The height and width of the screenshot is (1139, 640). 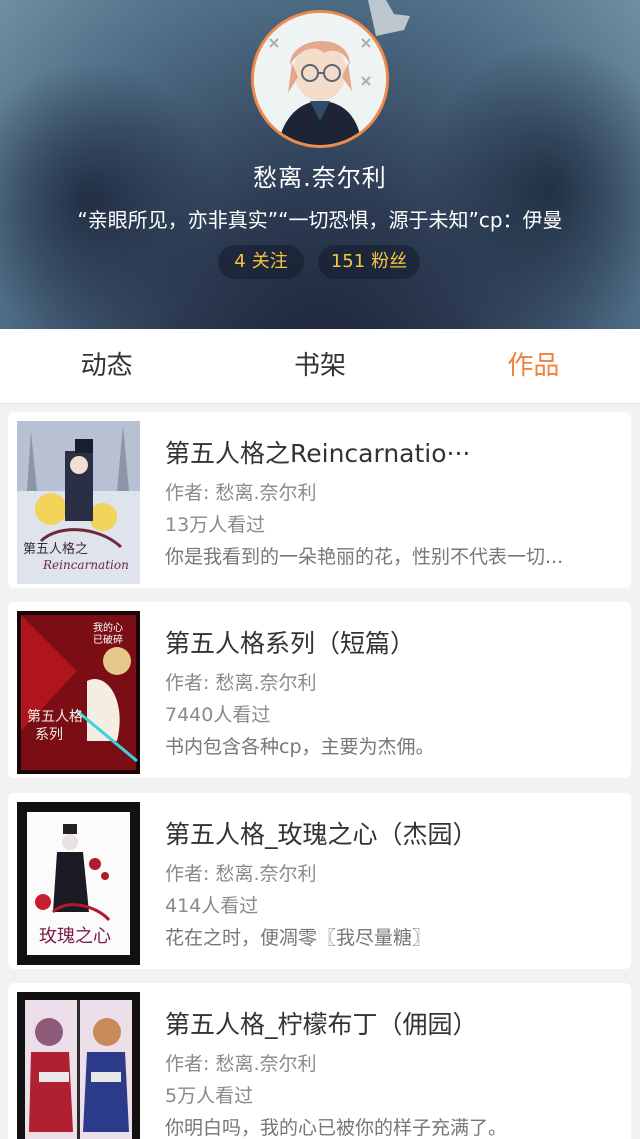 What do you see at coordinates (108, 627) in the screenshot?
I see `svg-text: 我的心` at bounding box center [108, 627].